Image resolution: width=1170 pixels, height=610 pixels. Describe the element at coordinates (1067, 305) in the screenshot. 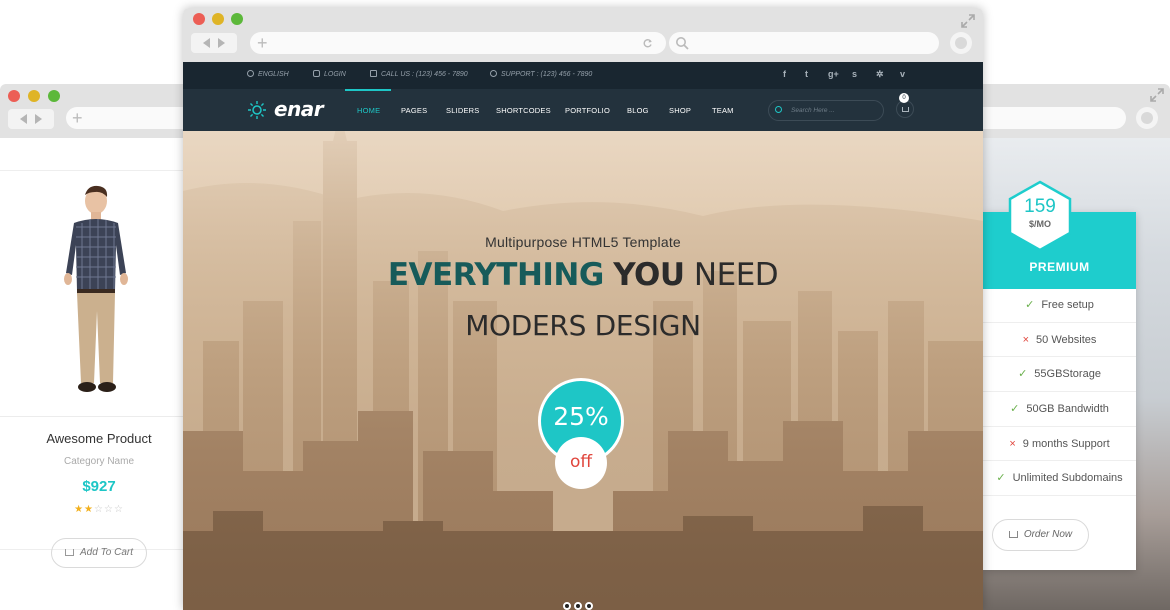

I see `feature-label: Free setup` at that location.